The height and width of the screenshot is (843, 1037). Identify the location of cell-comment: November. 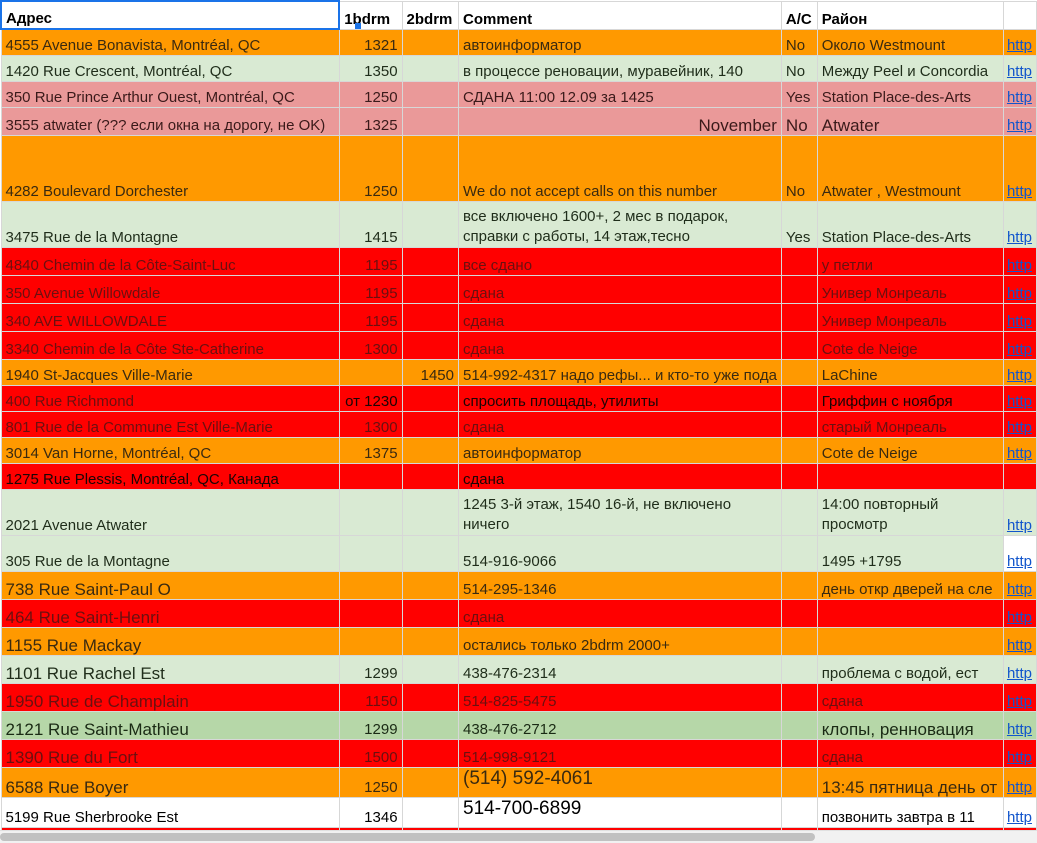
(620, 121).